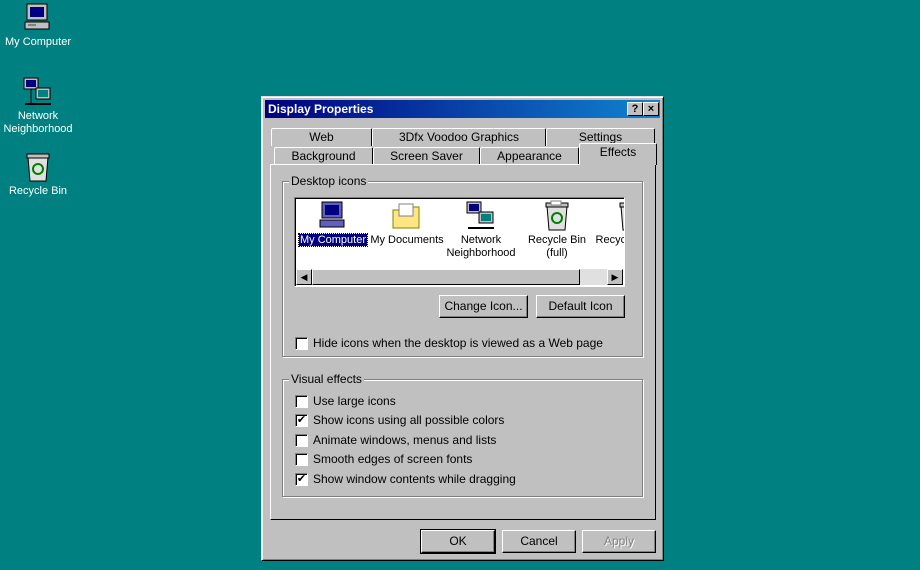  I want to click on tab-effects: Effects, so click(618, 154).